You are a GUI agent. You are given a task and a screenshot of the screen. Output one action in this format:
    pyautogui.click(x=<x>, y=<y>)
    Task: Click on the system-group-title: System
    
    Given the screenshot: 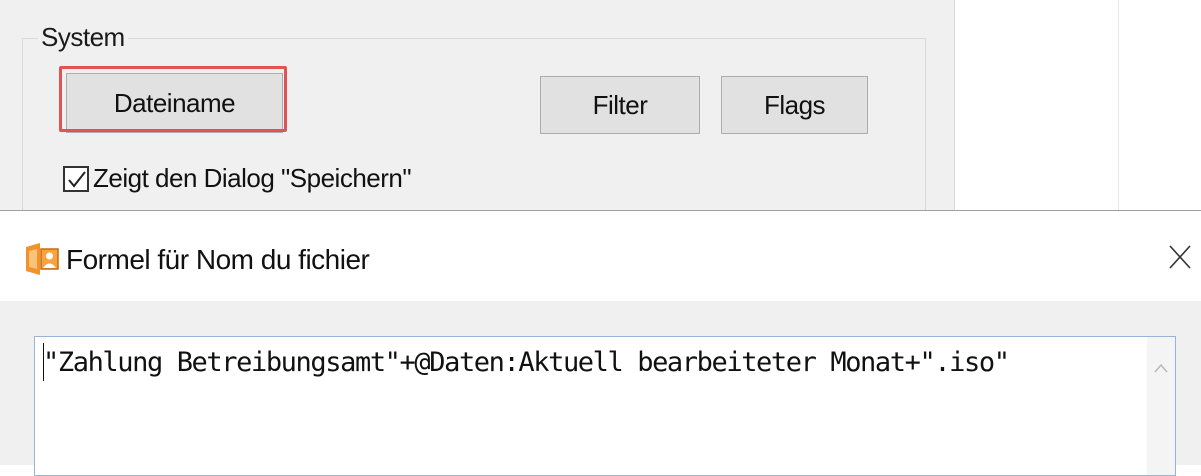 What is the action you would take?
    pyautogui.click(x=83, y=37)
    